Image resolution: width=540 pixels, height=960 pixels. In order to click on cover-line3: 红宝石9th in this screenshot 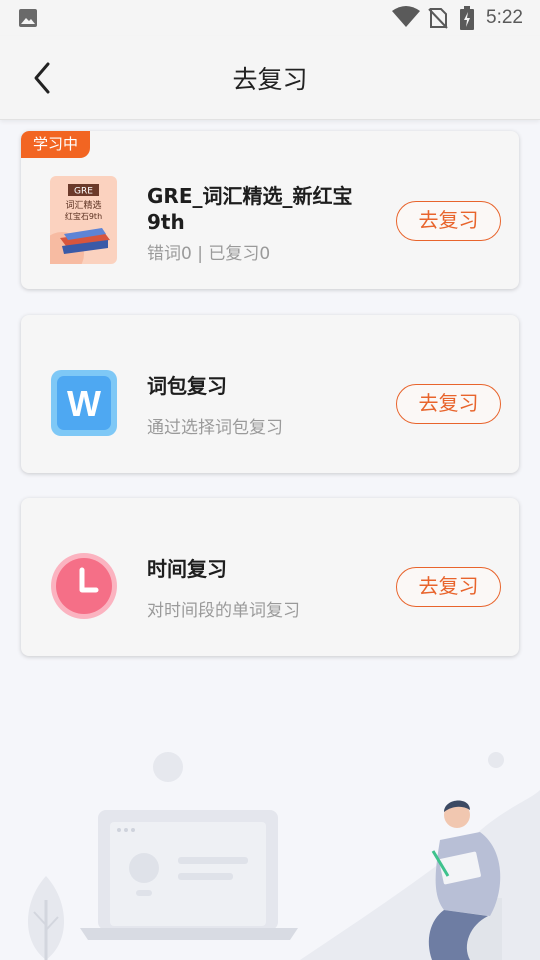, I will do `click(83, 216)`.